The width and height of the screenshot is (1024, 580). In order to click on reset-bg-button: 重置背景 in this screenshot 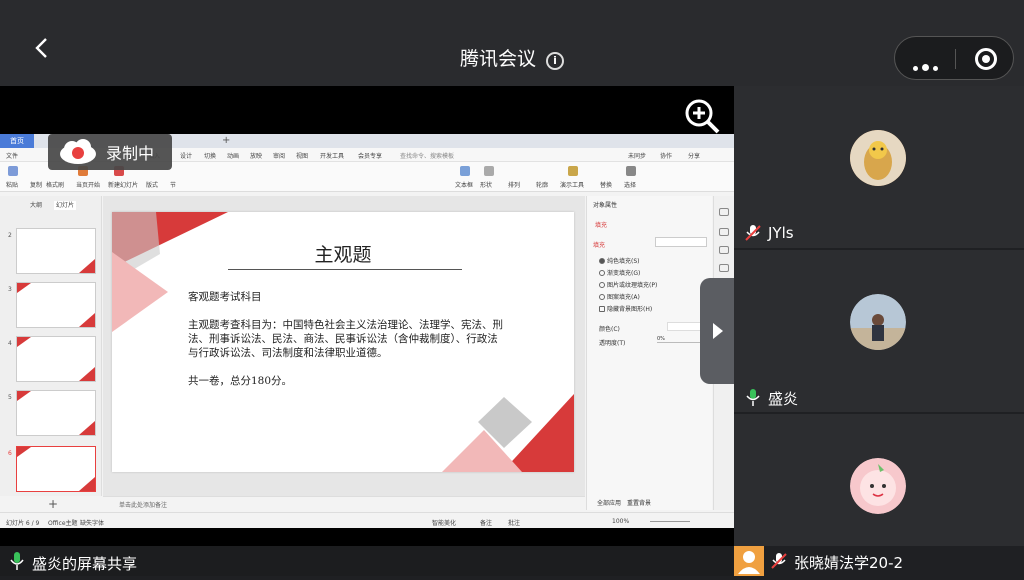, I will do `click(639, 502)`.